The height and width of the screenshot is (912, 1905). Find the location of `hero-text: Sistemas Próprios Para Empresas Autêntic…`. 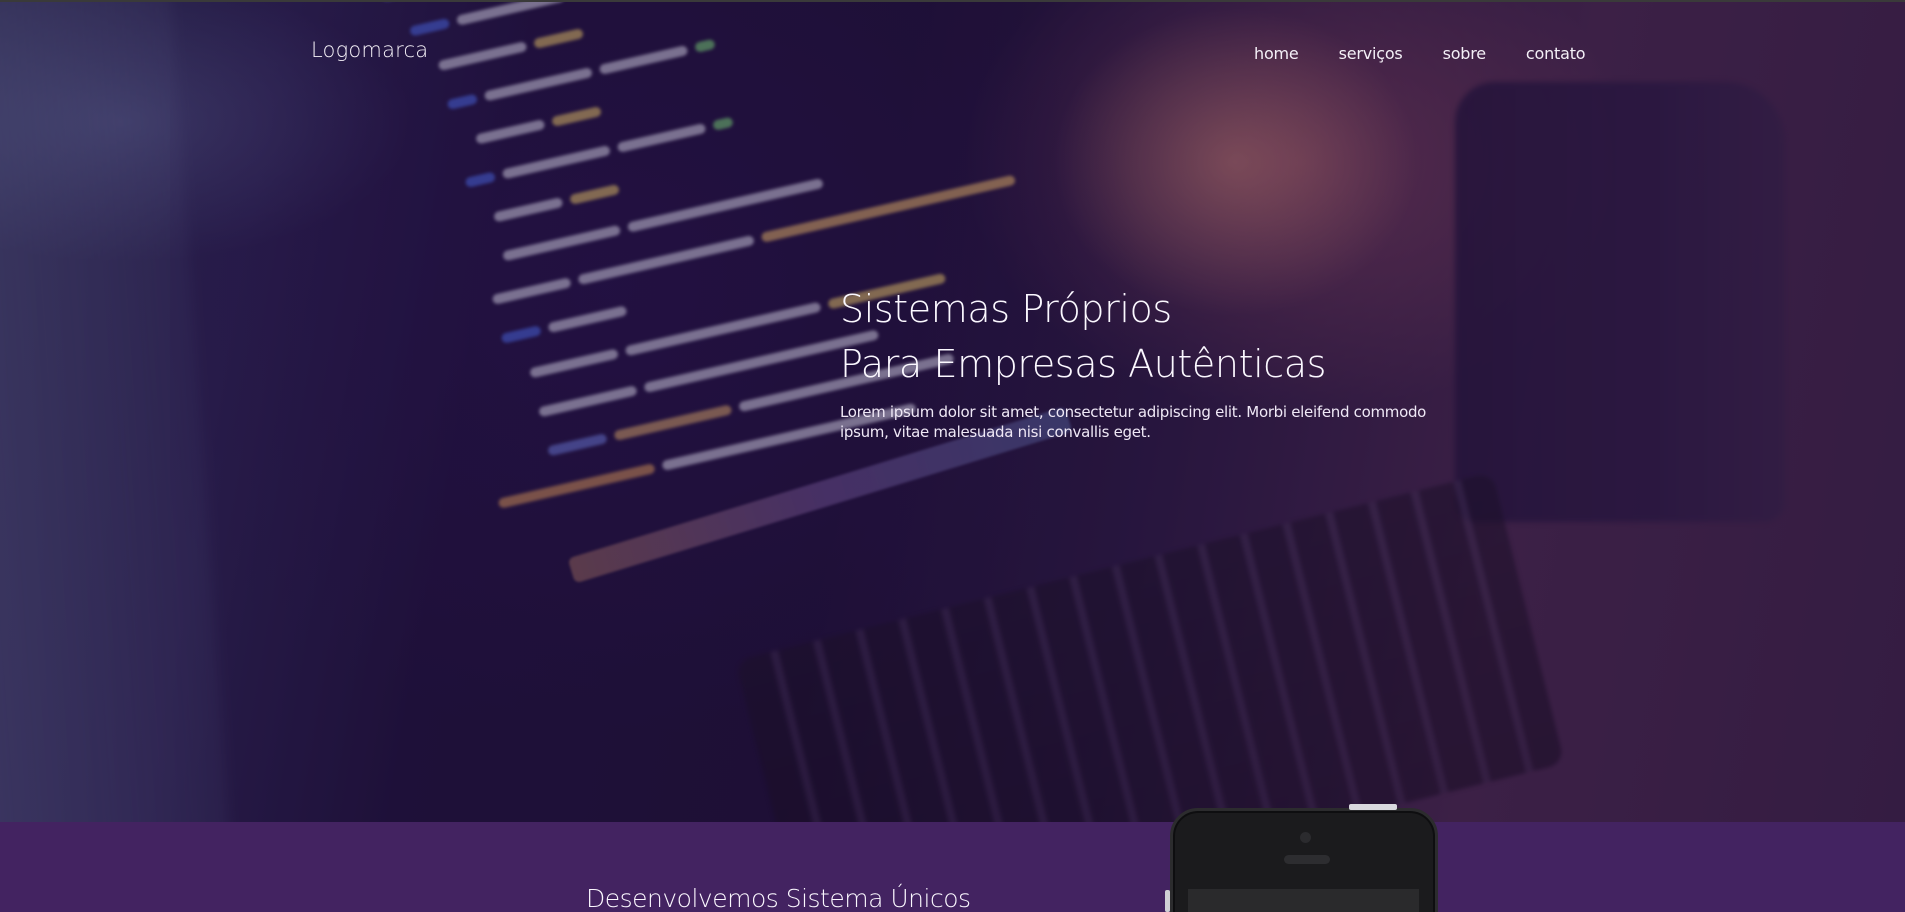

hero-text: Sistemas Próprios Para Empresas Autêntic… is located at coordinates (1150, 362).